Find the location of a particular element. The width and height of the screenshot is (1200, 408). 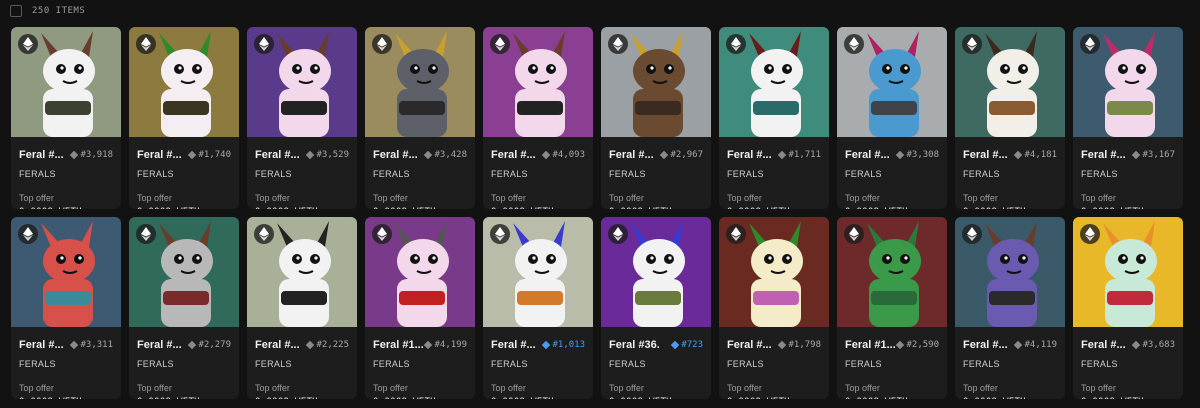

rarity-rank: #2,279 is located at coordinates (209, 345).